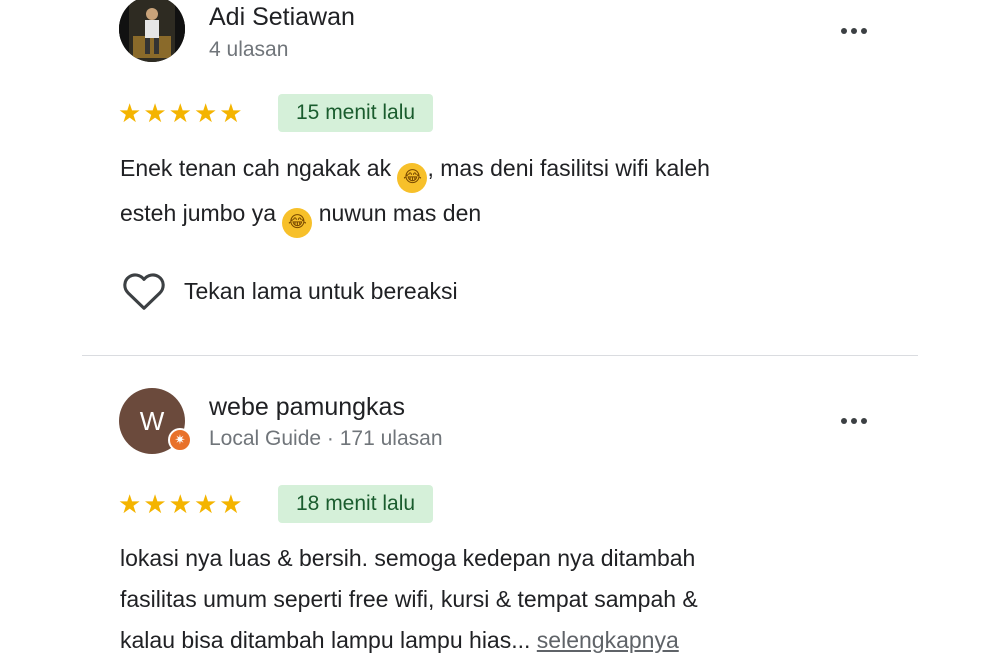 The height and width of the screenshot is (666, 1000). Describe the element at coordinates (152, 420) in the screenshot. I see `avatar-letter: W` at that location.